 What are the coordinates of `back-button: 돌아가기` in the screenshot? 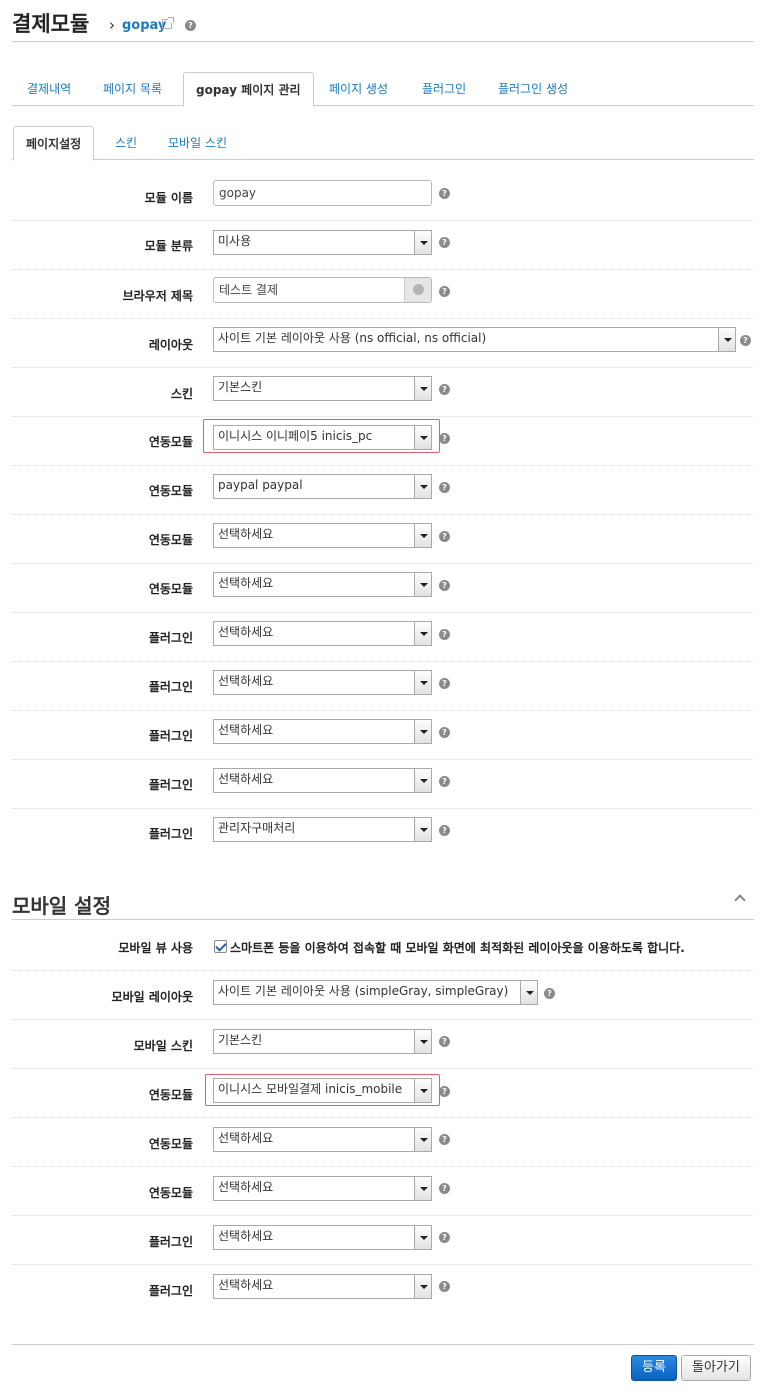 It's located at (716, 1368).